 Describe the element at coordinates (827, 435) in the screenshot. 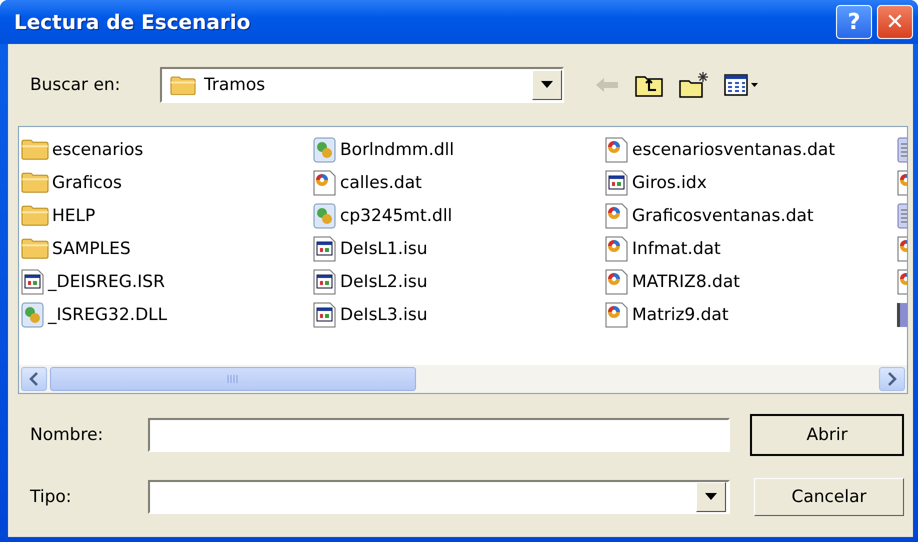

I see `open-button: Abrir` at that location.